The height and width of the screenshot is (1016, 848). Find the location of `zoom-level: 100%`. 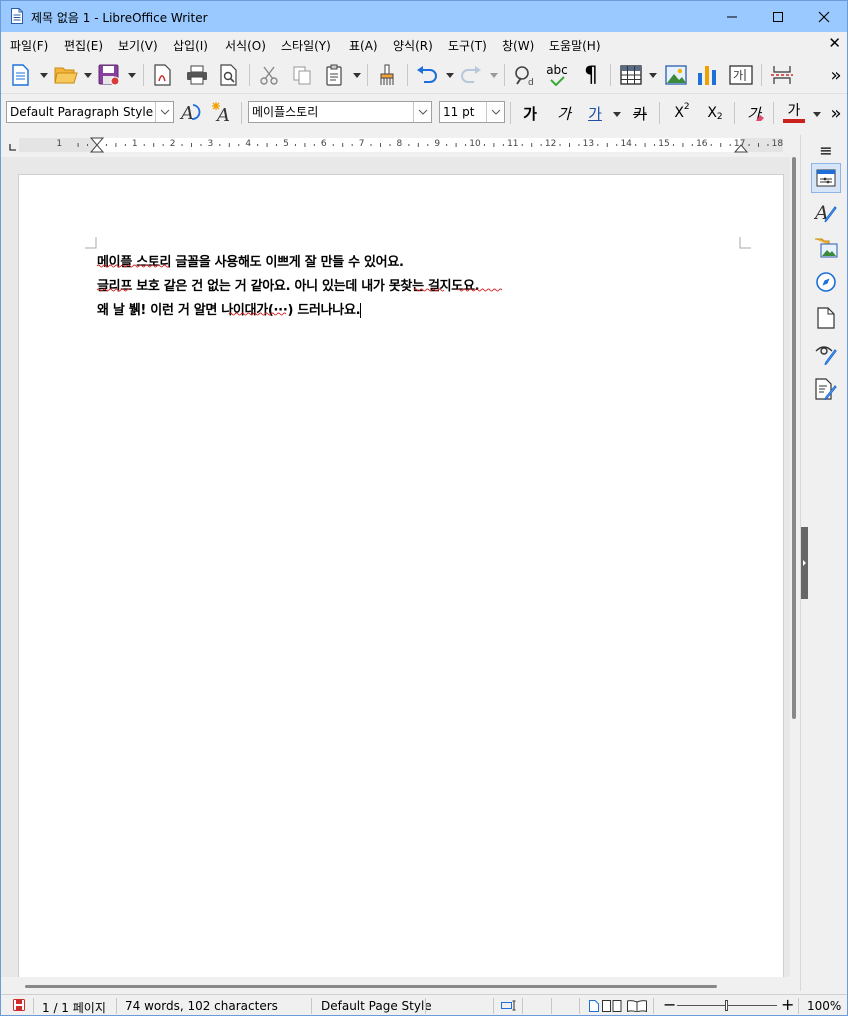

zoom-level: 100% is located at coordinates (824, 1006).